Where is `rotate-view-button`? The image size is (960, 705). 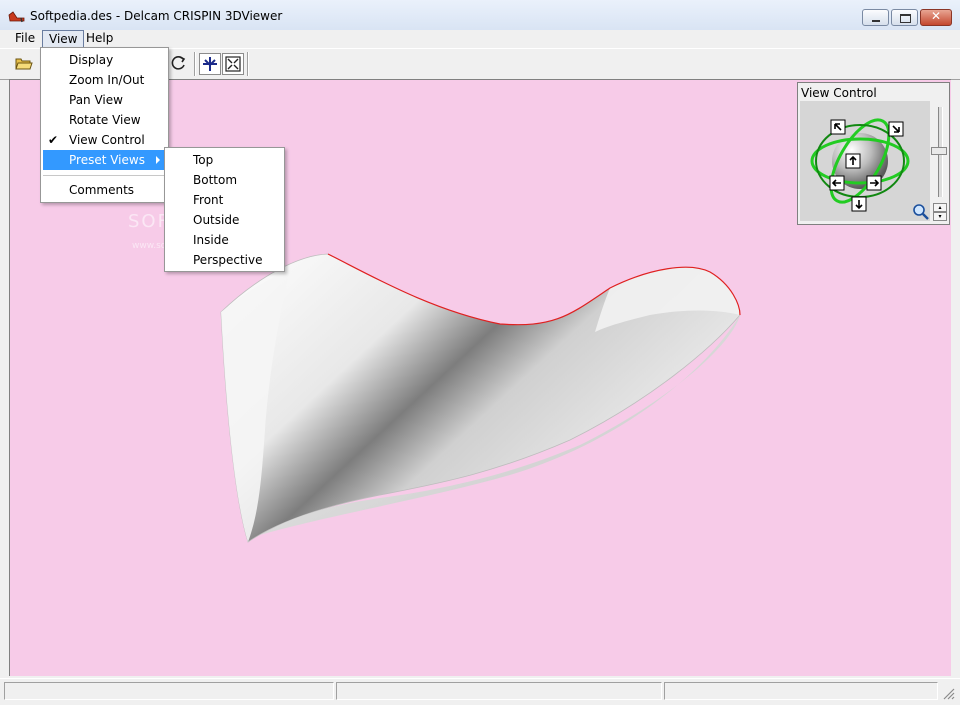 rotate-view-button is located at coordinates (179, 64).